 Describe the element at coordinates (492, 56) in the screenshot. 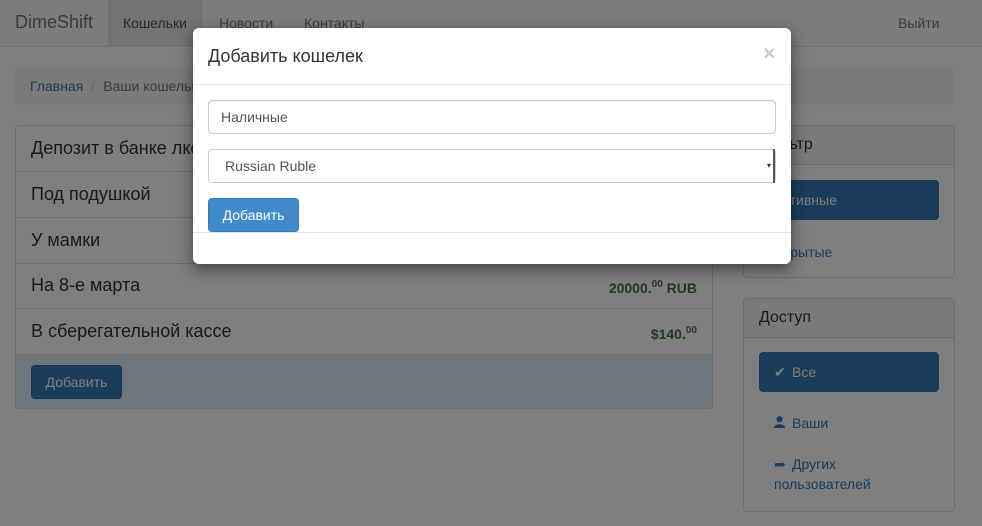

I see `modal-header: Добавить кошелек ×` at that location.